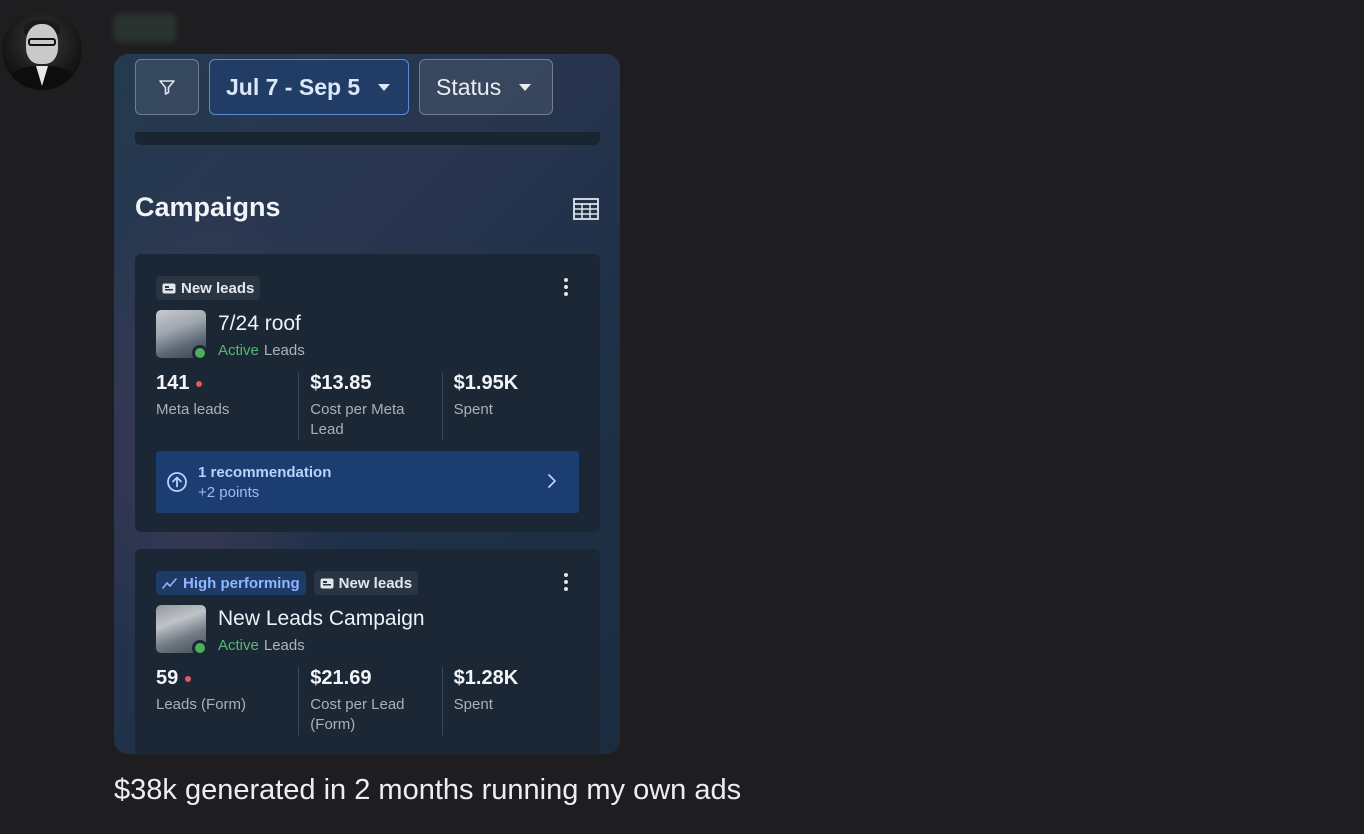 The image size is (1364, 834). Describe the element at coordinates (228, 701) in the screenshot. I see `metric-results: 59 Leads (Form)` at that location.